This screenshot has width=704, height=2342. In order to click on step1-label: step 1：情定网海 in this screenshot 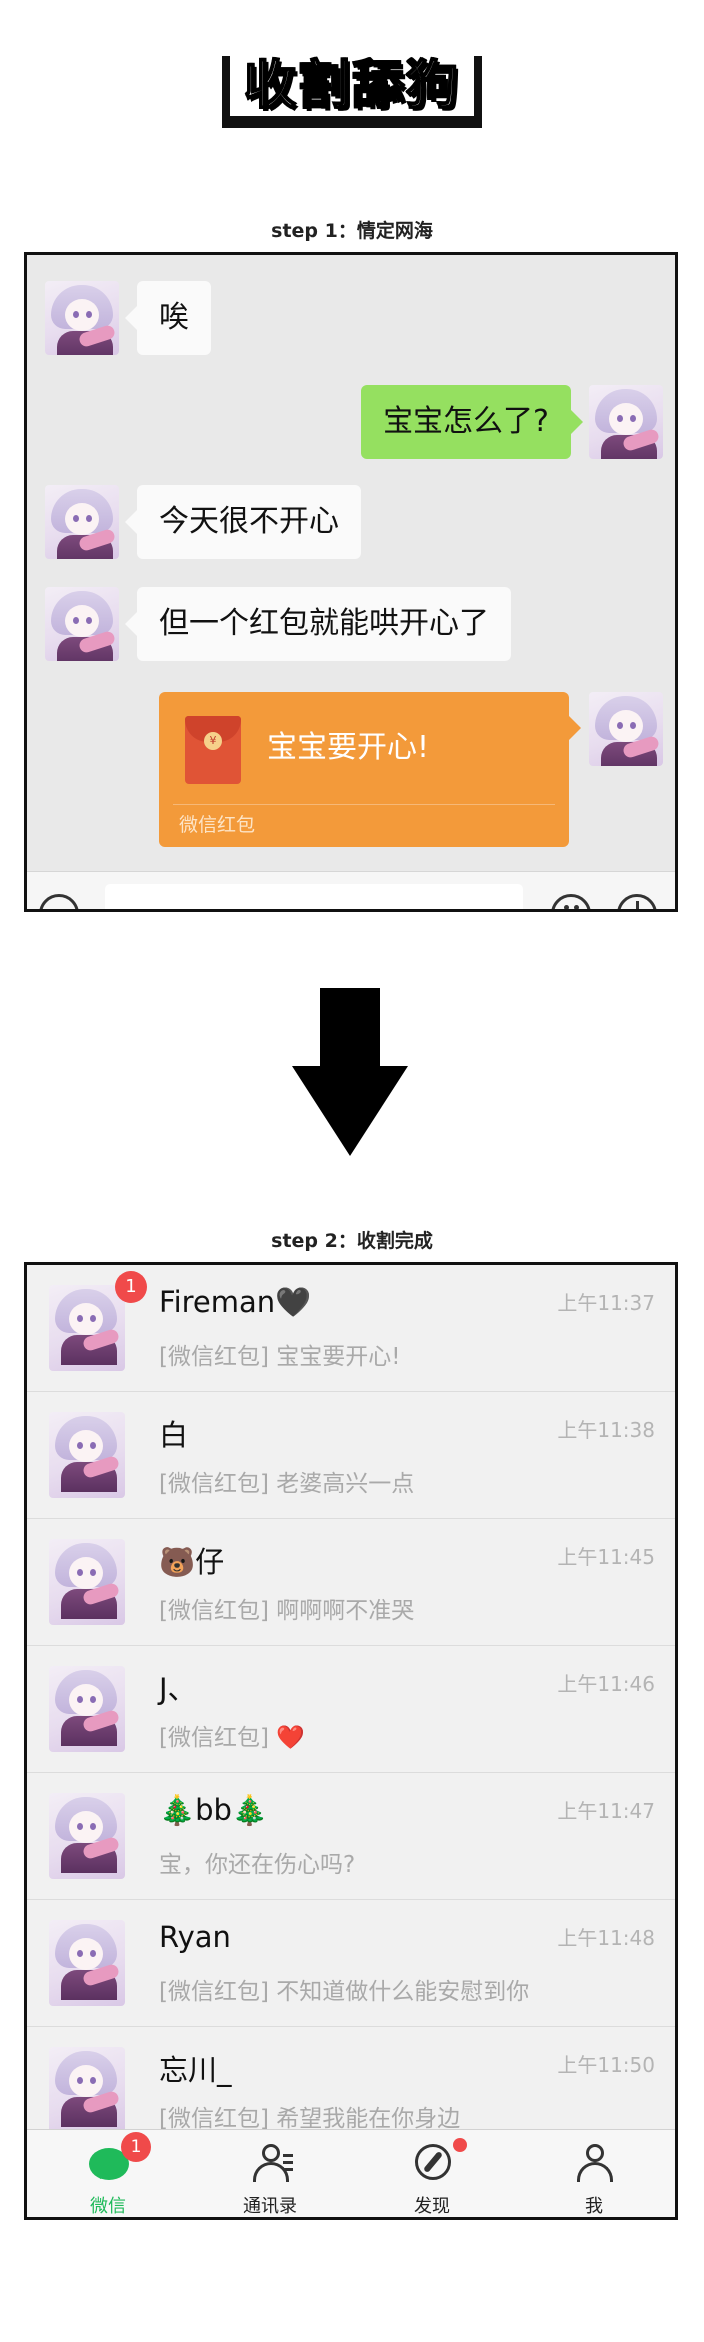, I will do `click(352, 231)`.